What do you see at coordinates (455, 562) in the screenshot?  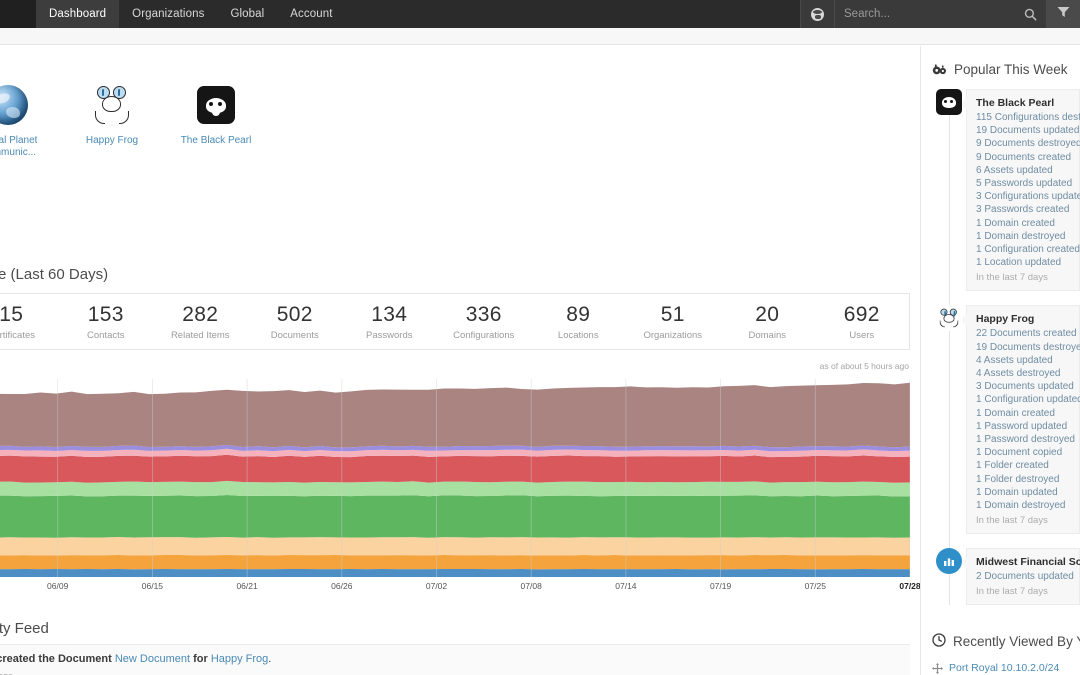 I see `chart-series-contacts` at bounding box center [455, 562].